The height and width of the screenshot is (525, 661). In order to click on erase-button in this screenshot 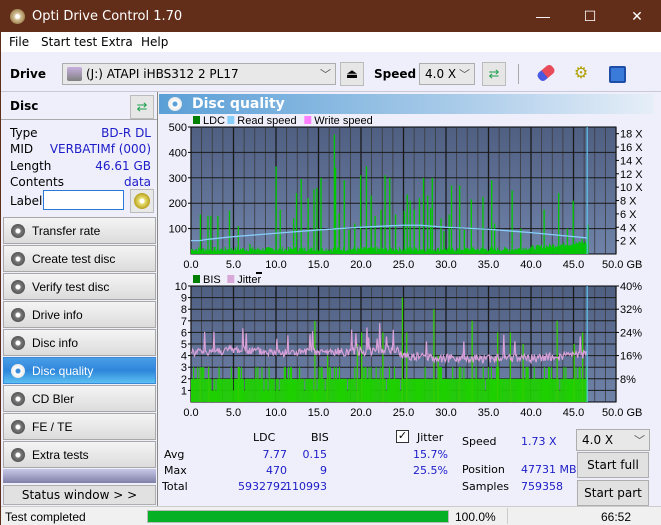, I will do `click(546, 74)`.